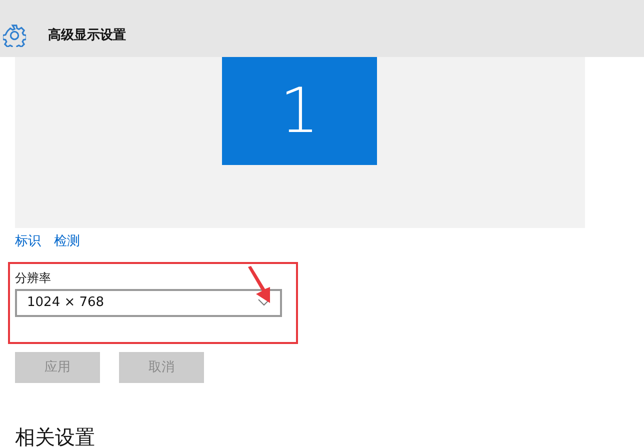 Image resolution: width=644 pixels, height=447 pixels. What do you see at coordinates (55, 435) in the screenshot?
I see `section-heading: 相关设置` at bounding box center [55, 435].